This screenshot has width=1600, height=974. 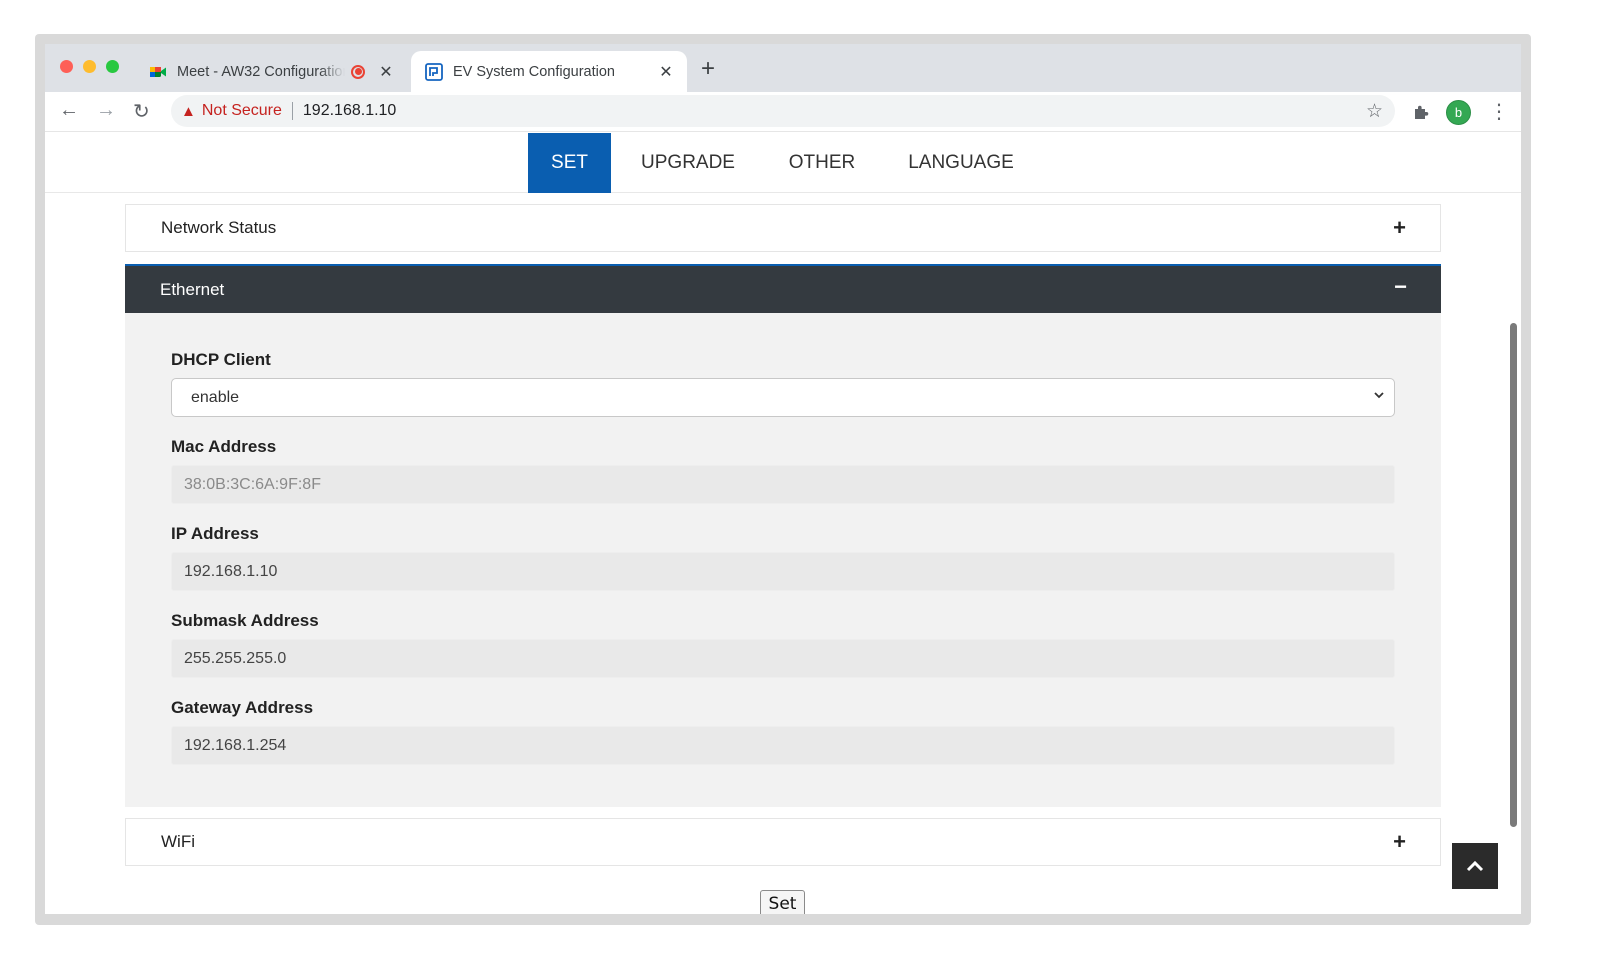 What do you see at coordinates (783, 745) in the screenshot?
I see `gateway-address-field: 192.168.1.254` at bounding box center [783, 745].